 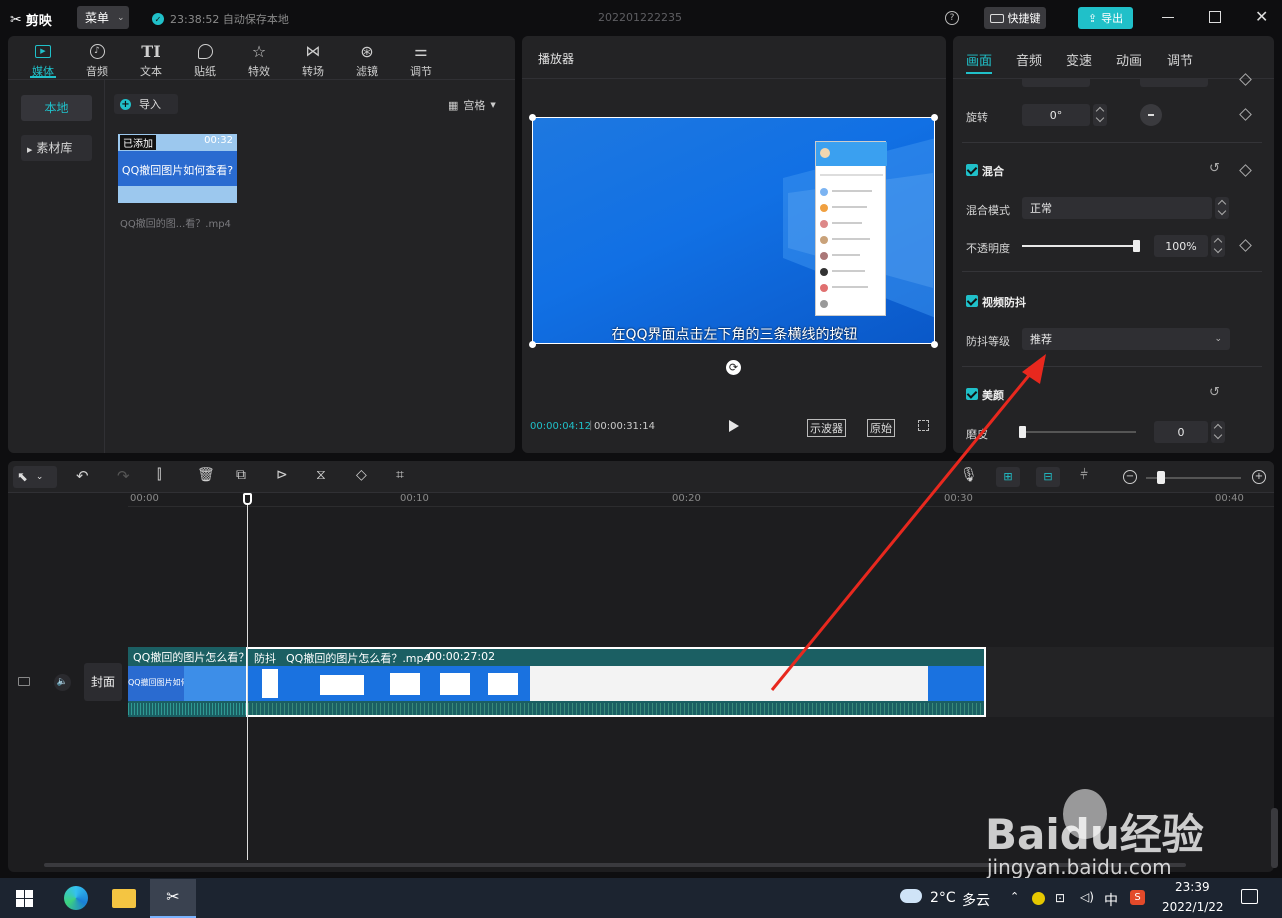 I want to click on rotation-dial-icon, so click(x=1151, y=115).